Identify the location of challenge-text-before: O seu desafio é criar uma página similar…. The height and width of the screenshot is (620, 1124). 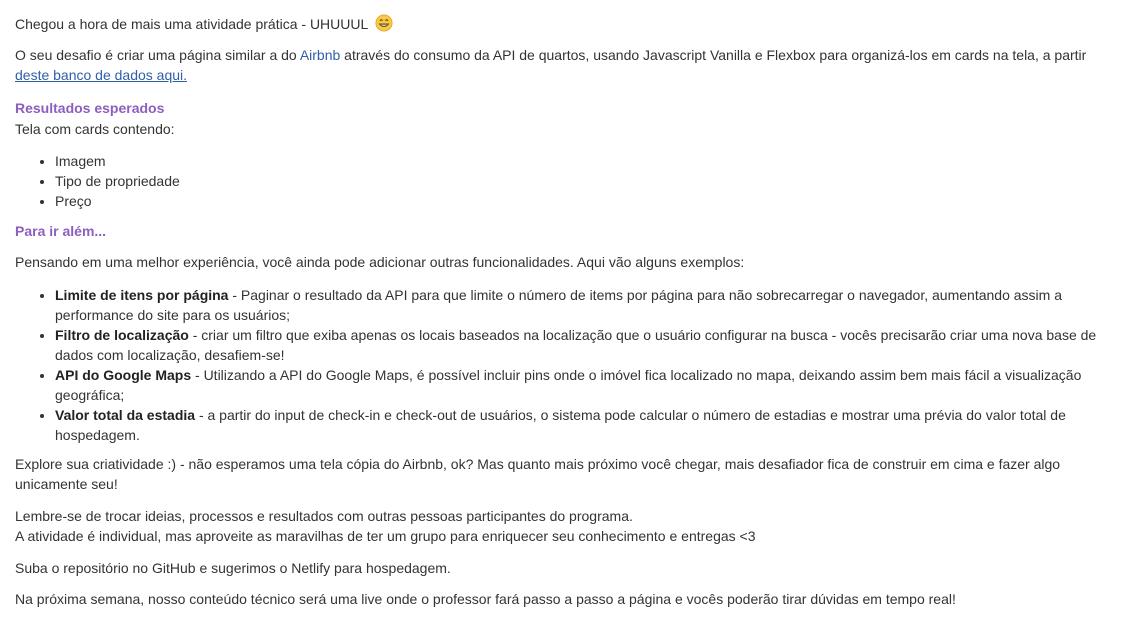
(157, 55).